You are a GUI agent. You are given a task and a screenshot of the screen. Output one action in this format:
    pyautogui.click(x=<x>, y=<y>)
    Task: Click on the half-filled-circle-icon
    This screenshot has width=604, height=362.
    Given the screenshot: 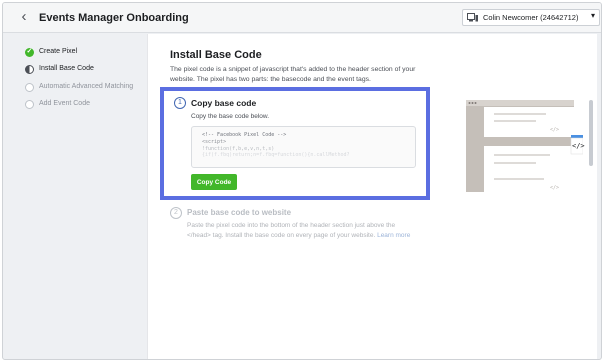 What is the action you would take?
    pyautogui.click(x=29, y=69)
    